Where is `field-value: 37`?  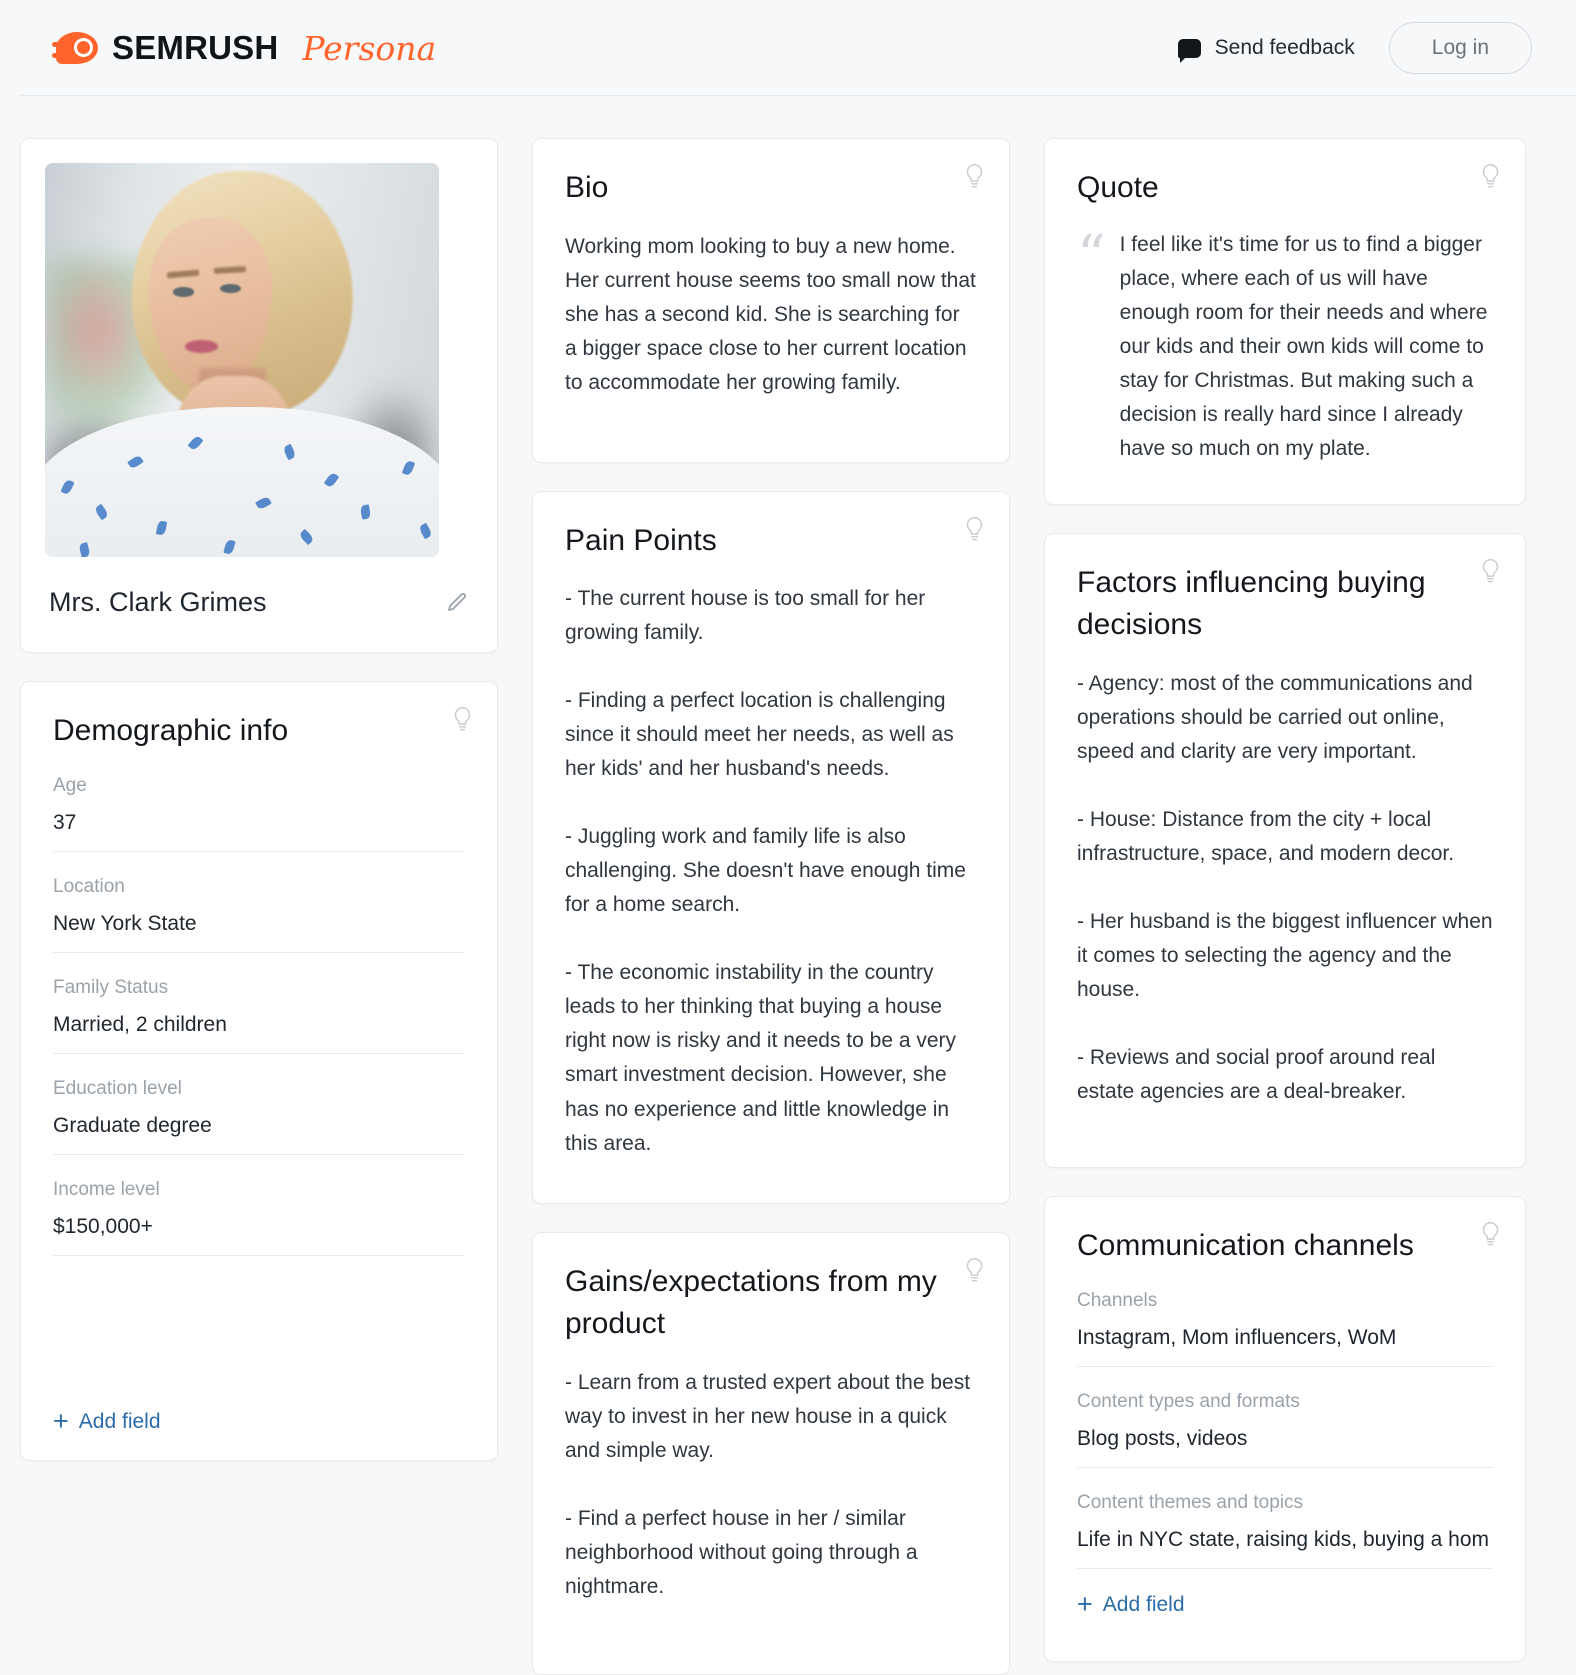 field-value: 37 is located at coordinates (259, 831).